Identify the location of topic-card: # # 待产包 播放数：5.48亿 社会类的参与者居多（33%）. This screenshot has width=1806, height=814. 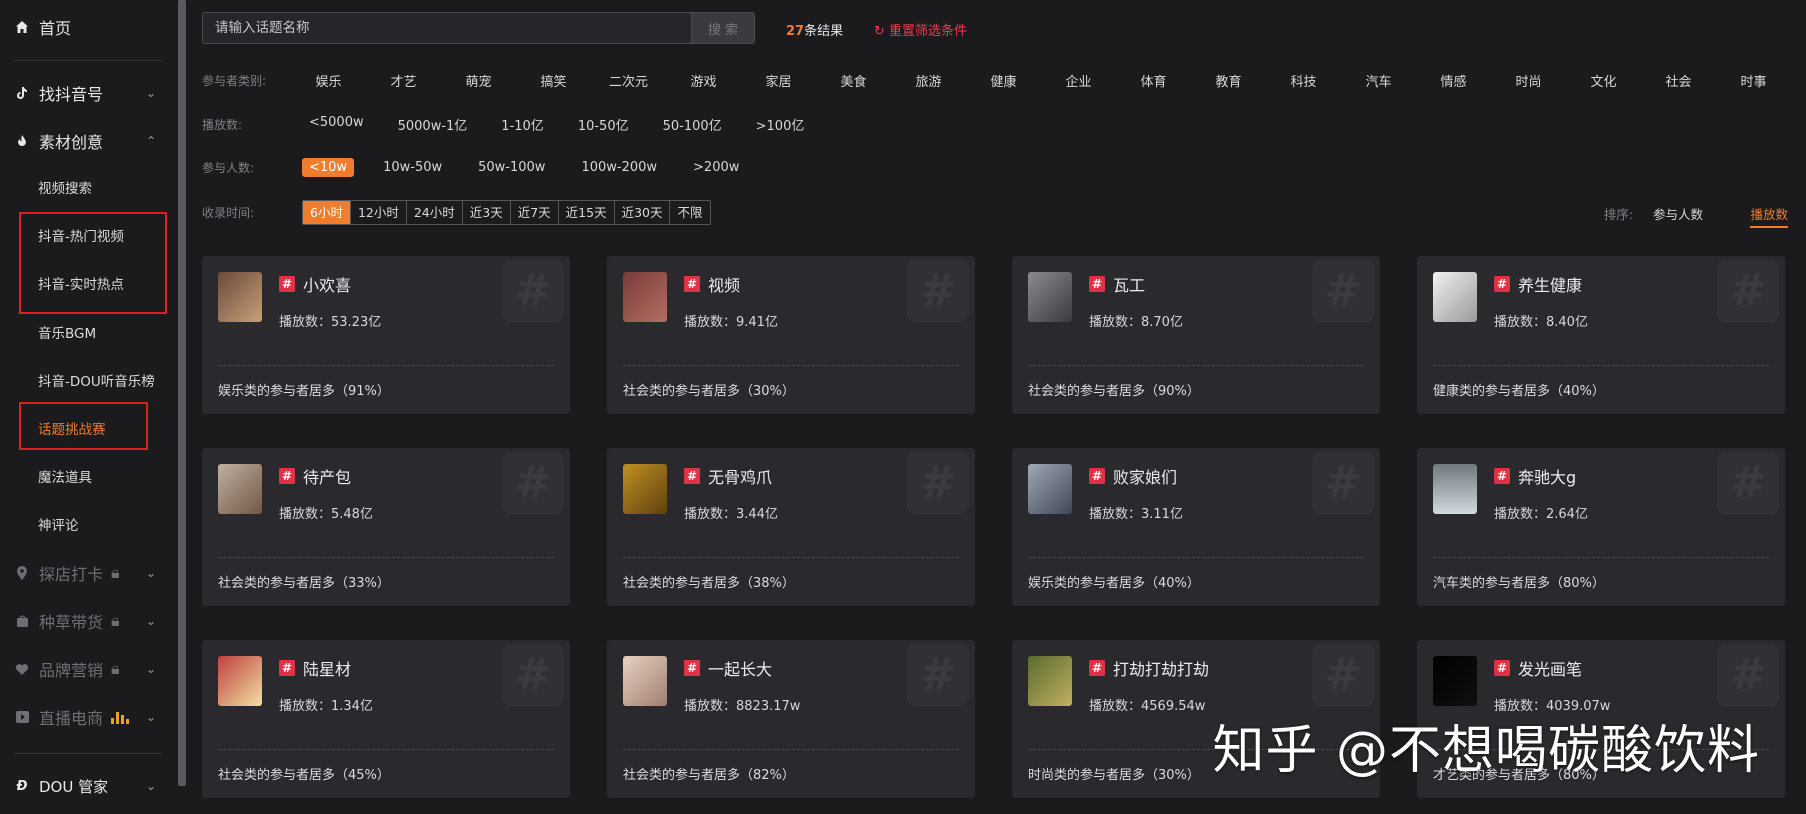
(386, 527).